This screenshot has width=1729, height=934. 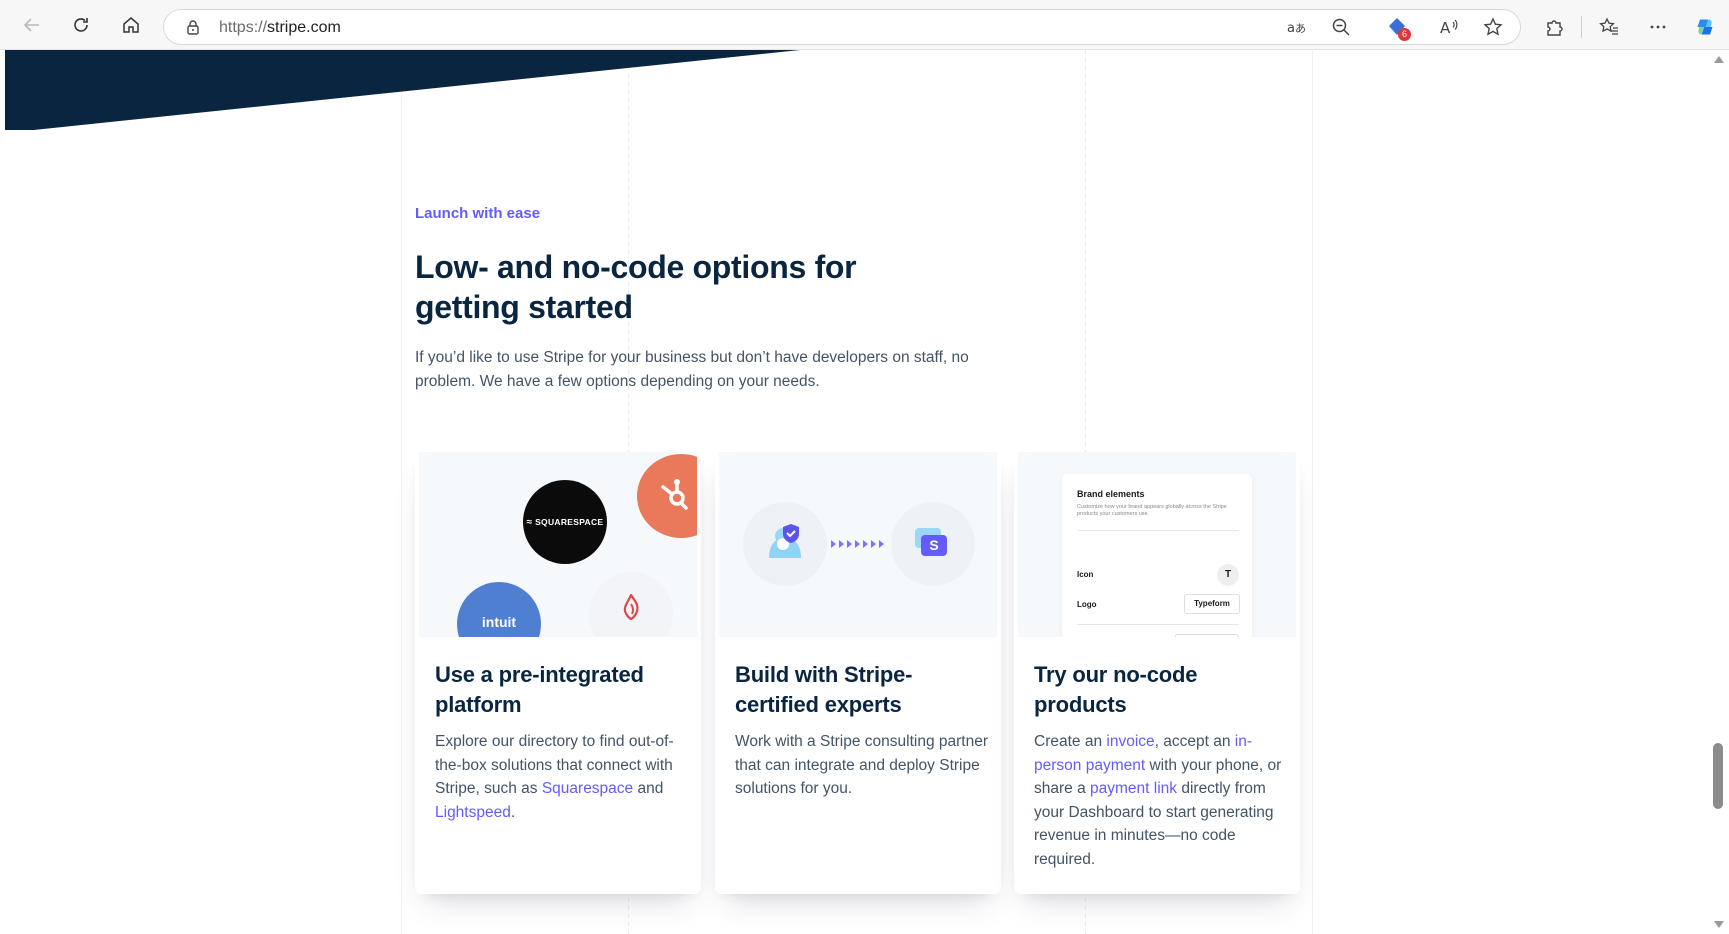 I want to click on zoom-out-icon, so click(x=1341, y=27).